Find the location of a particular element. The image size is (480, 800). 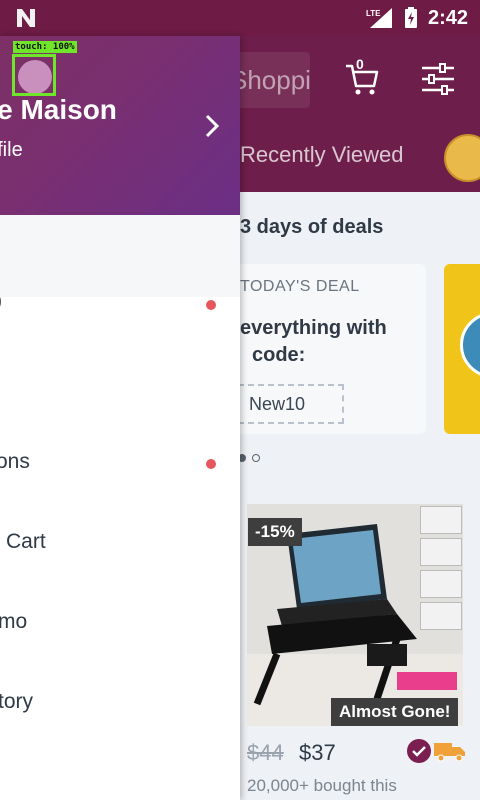

discount-badge: -15% is located at coordinates (275, 532).